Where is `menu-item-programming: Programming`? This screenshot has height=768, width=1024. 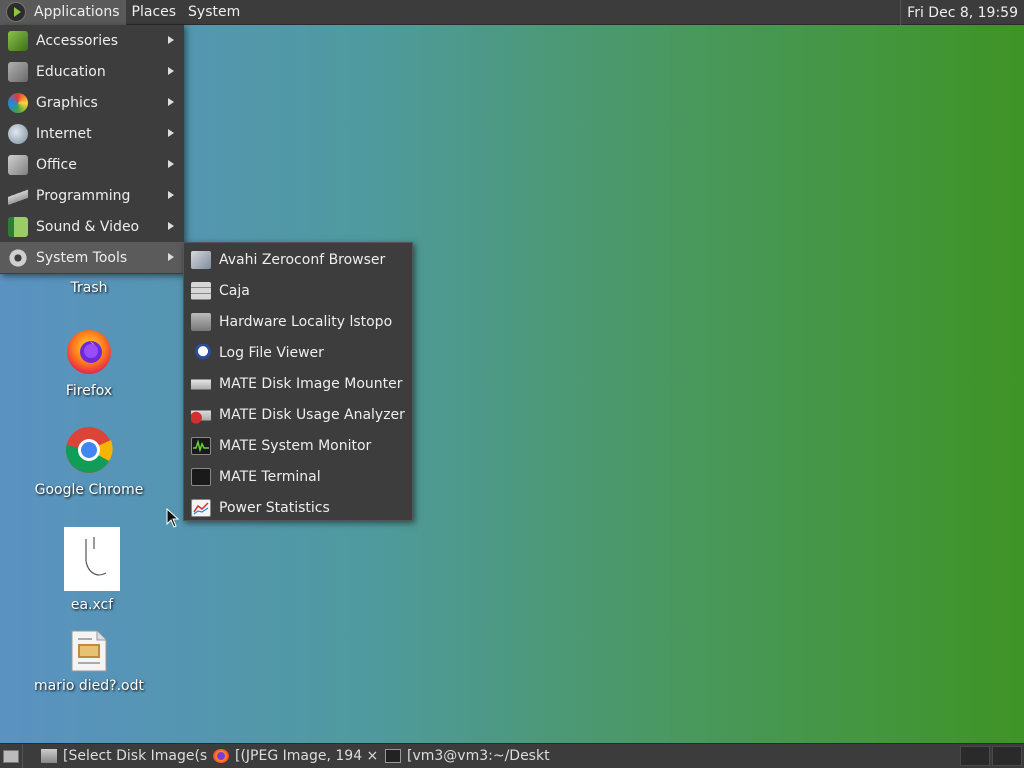 menu-item-programming: Programming is located at coordinates (92, 195).